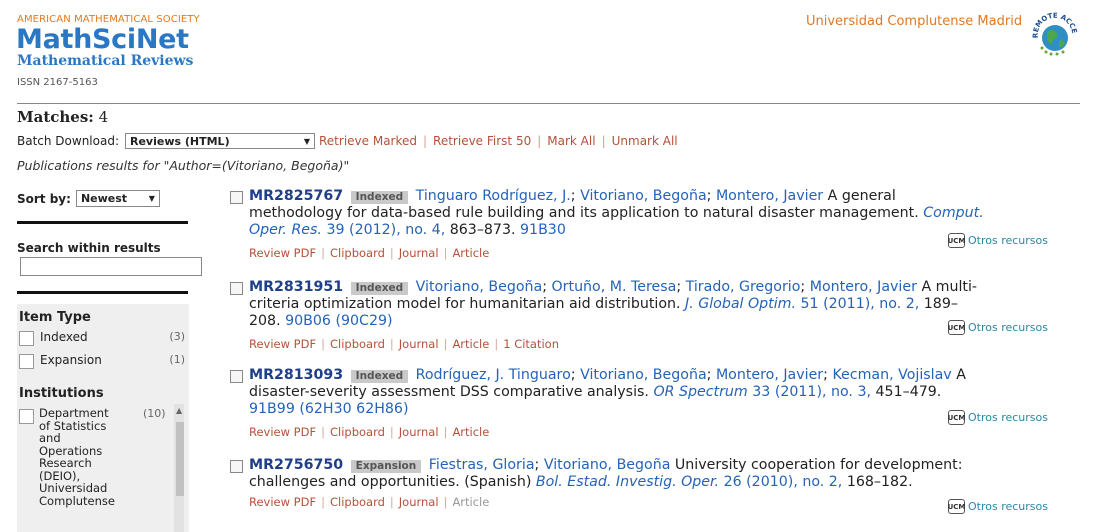  I want to click on institutions-title: Institutions, so click(61, 393).